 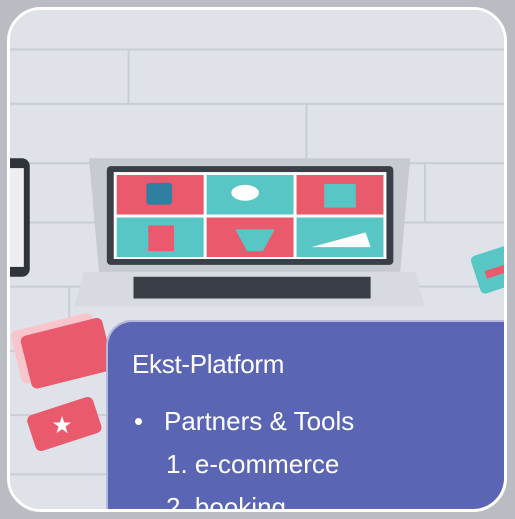 I want to click on gift-glyph, so click(x=340, y=195).